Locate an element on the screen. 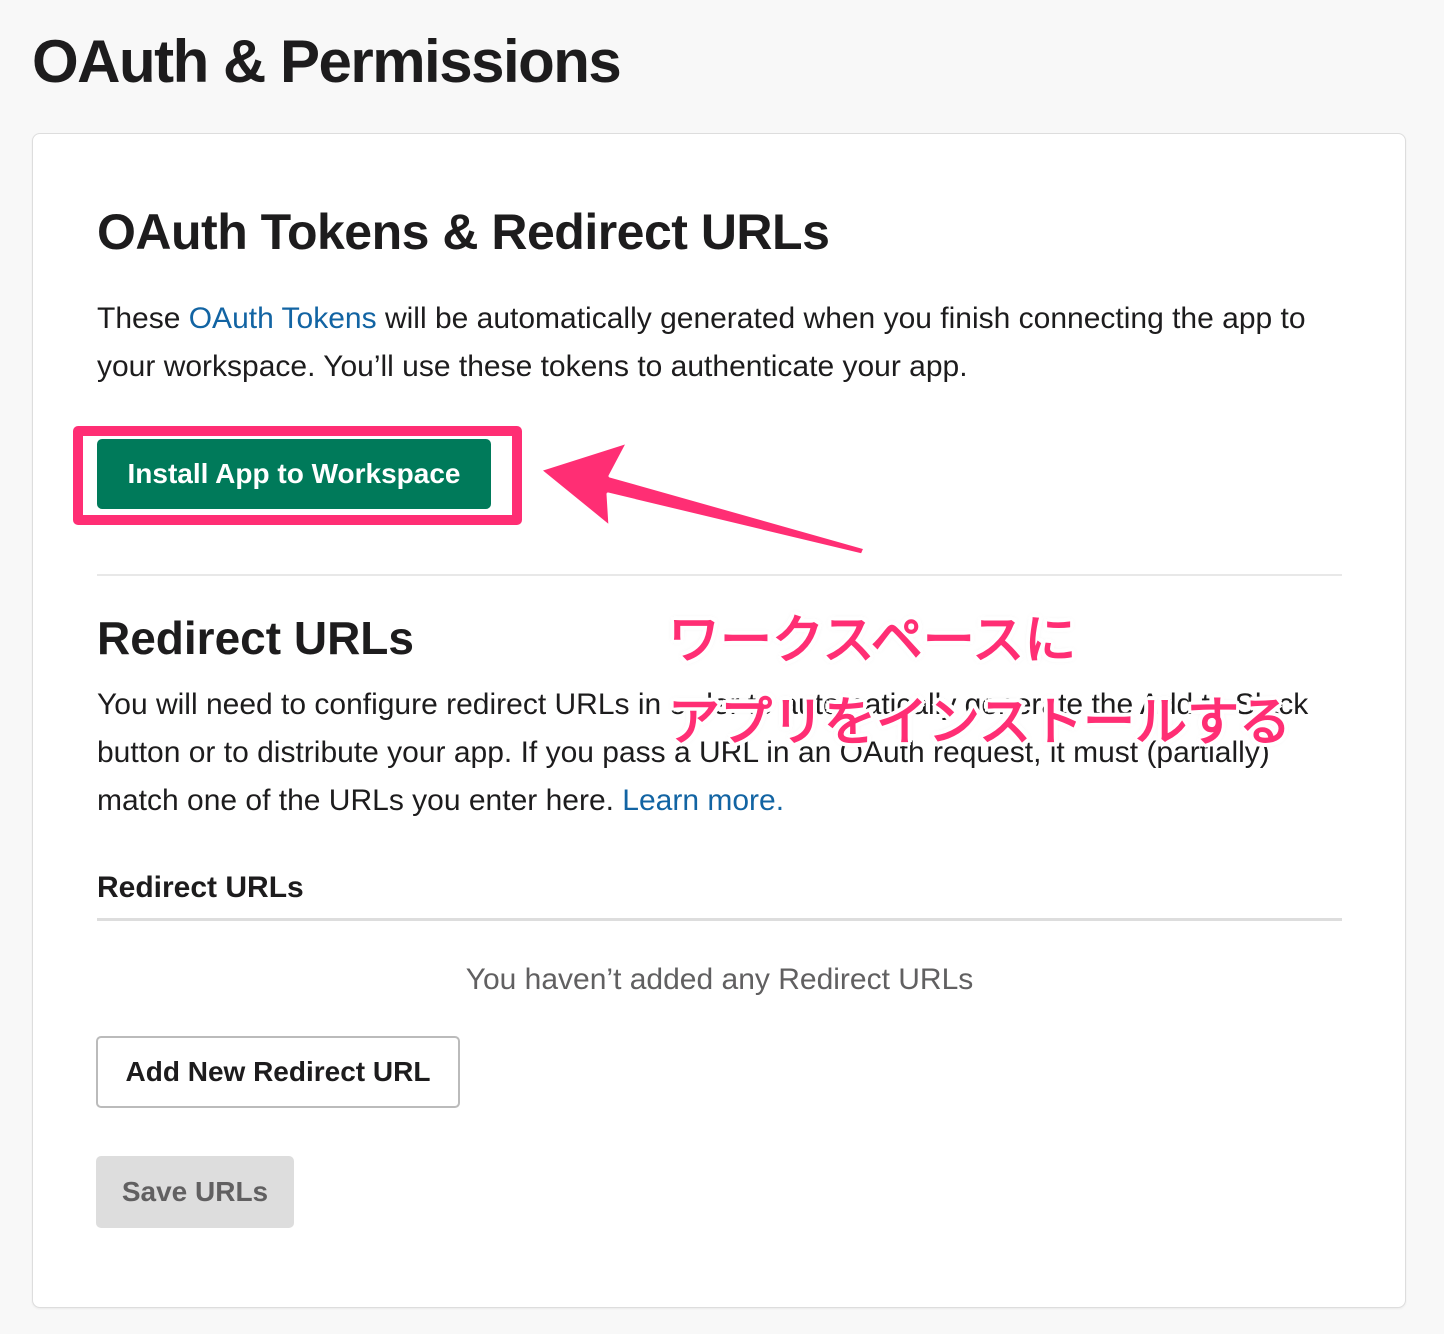 The image size is (1444, 1334). oauth-tokens-link: OAuth Tokens is located at coordinates (283, 318).